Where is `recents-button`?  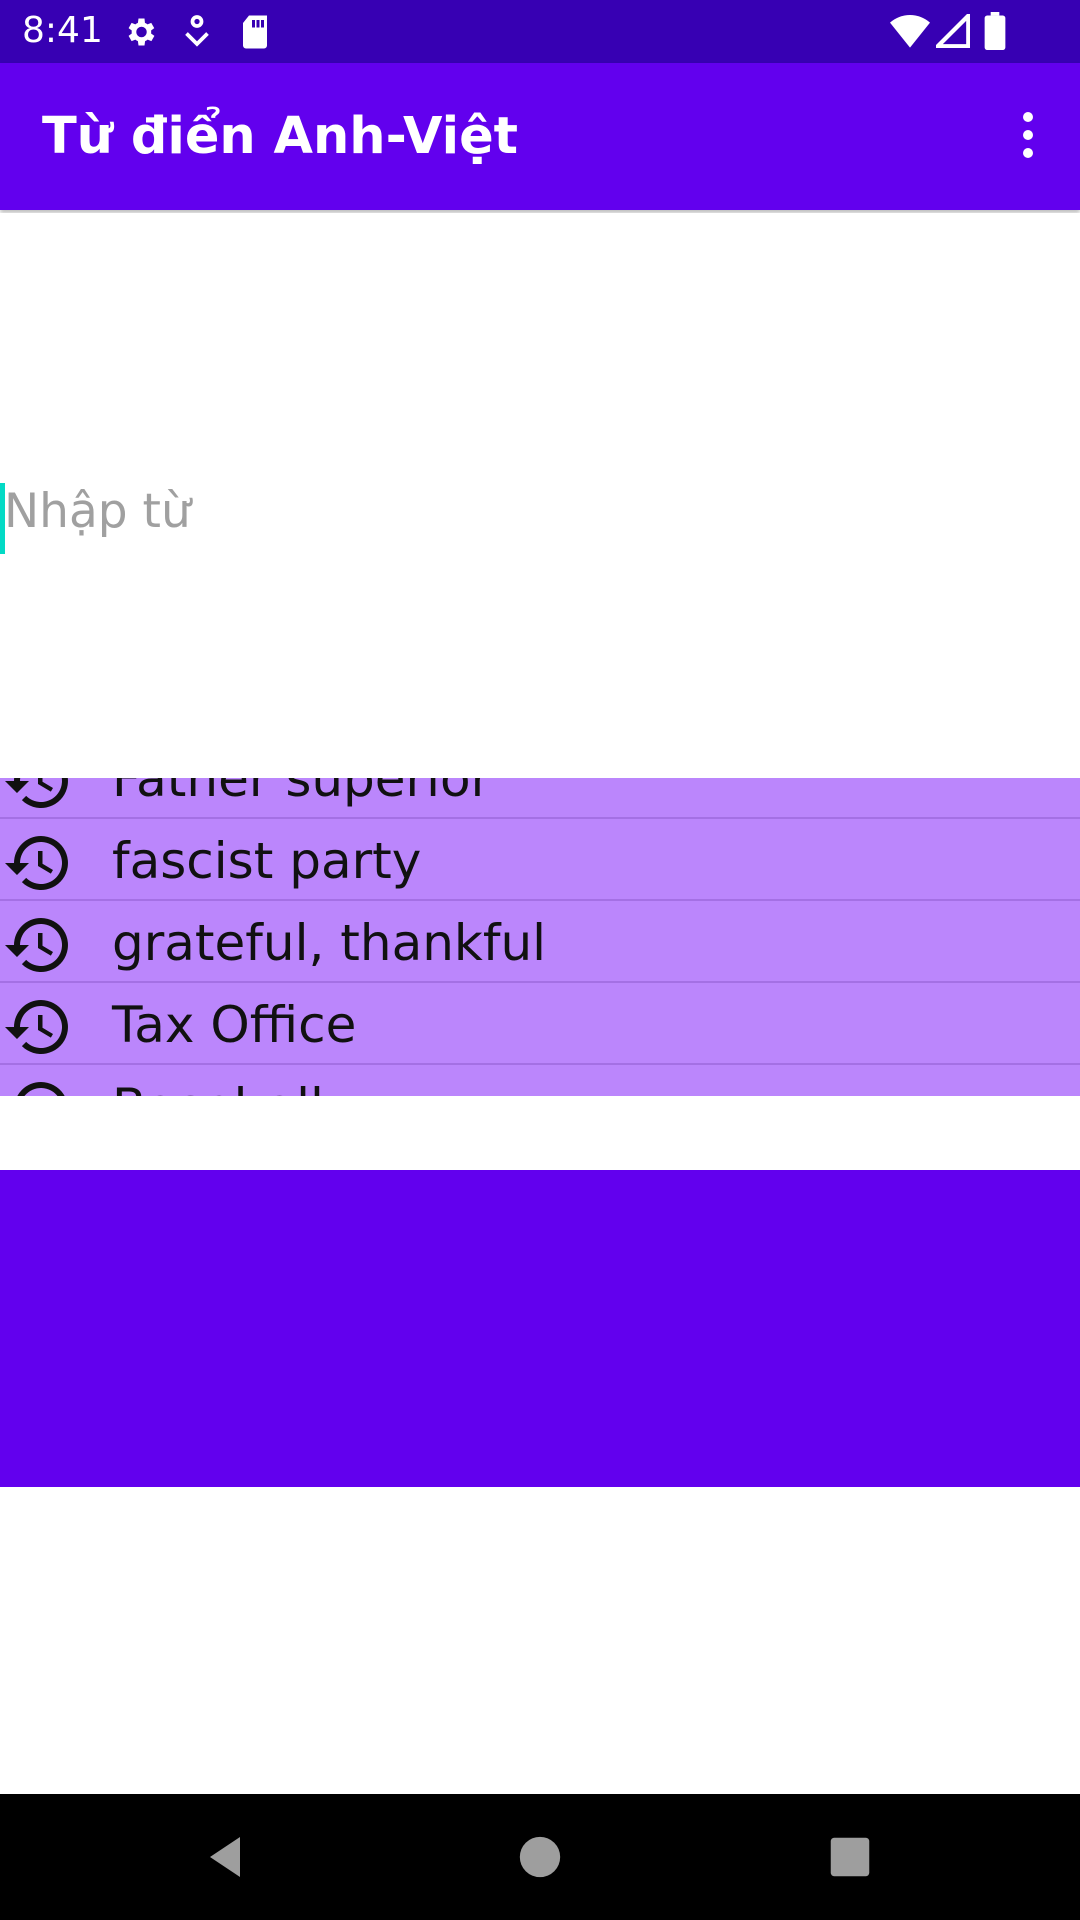 recents-button is located at coordinates (850, 1857).